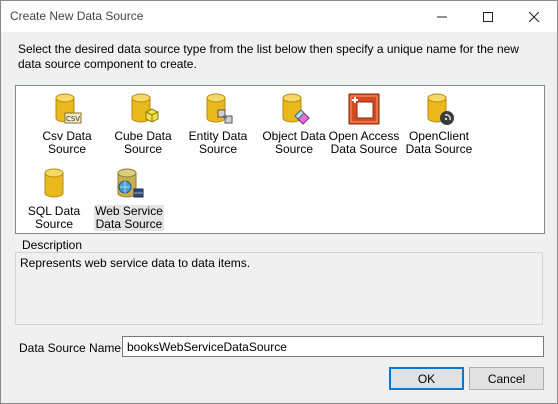 The width and height of the screenshot is (558, 404). Describe the element at coordinates (145, 108) in the screenshot. I see `cube-database-icon` at that location.